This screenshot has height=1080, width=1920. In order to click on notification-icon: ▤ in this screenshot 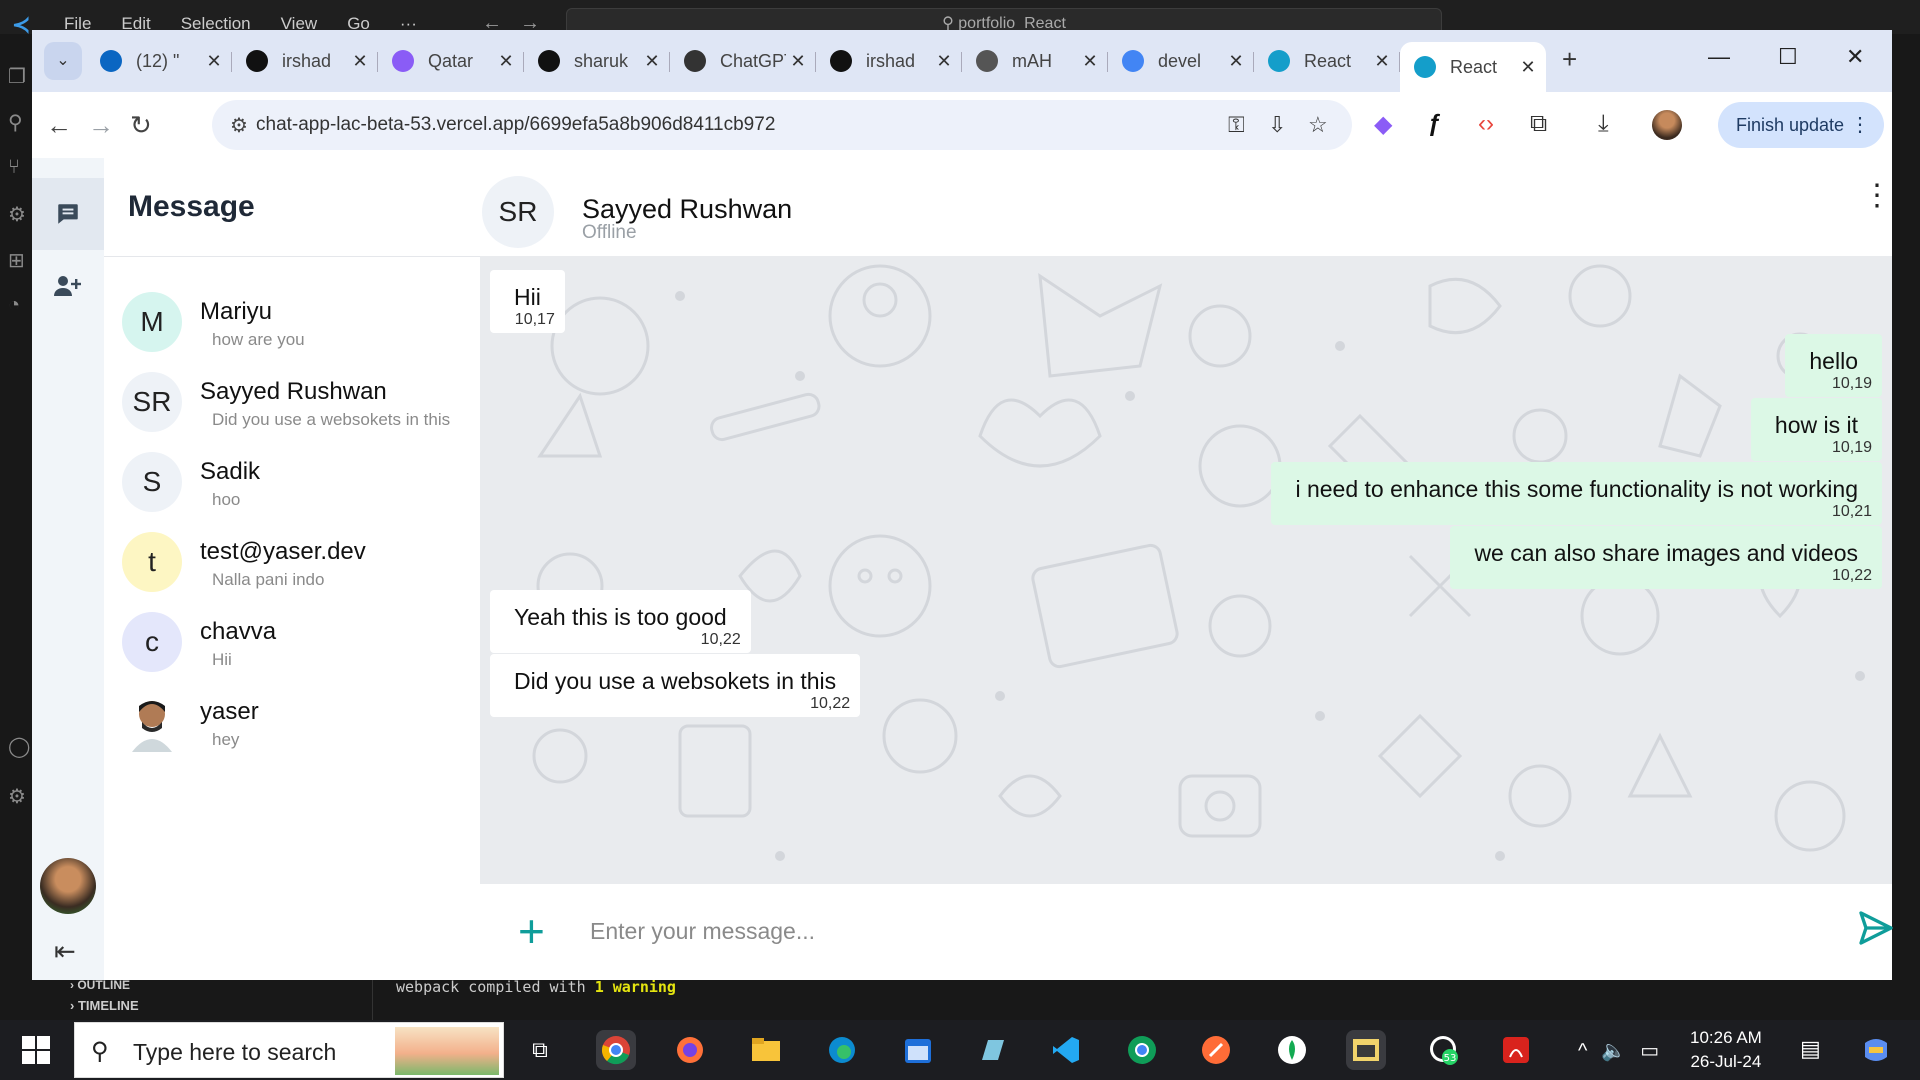, I will do `click(1810, 1049)`.